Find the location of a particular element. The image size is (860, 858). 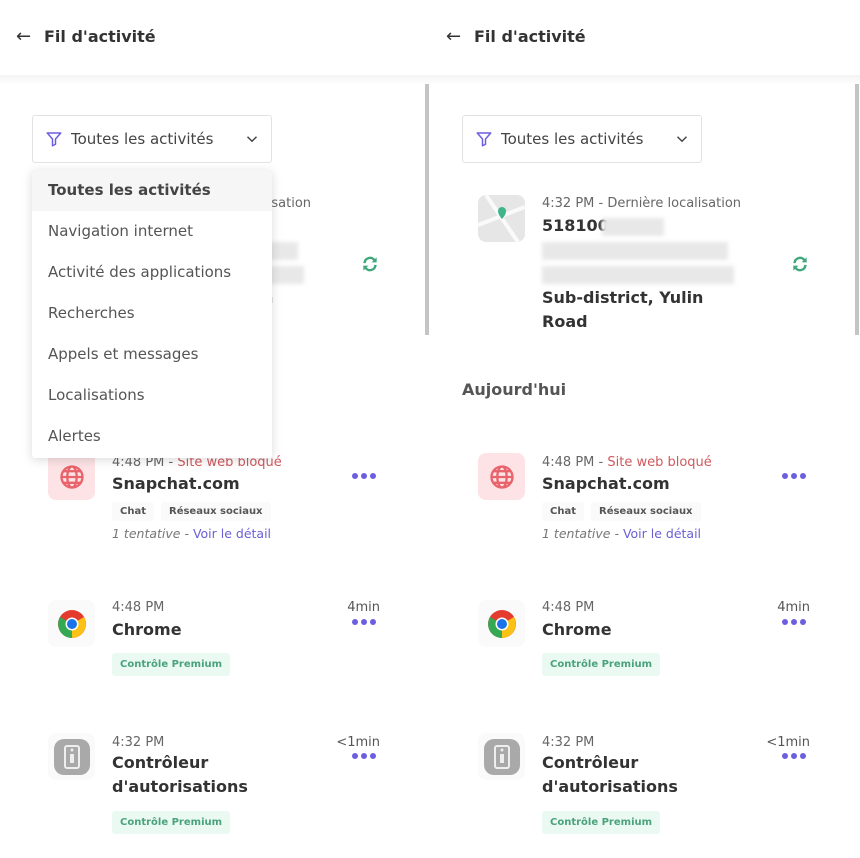

option-apps: Activité des applications is located at coordinates (152, 272).